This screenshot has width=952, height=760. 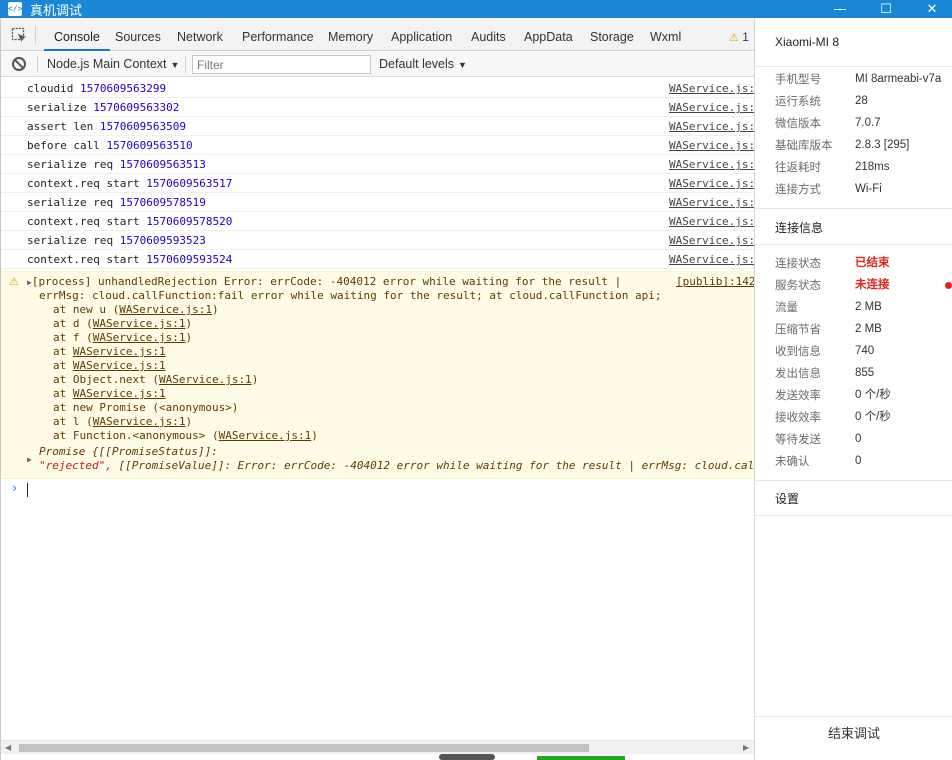 What do you see at coordinates (423, 64) in the screenshot?
I see `log-levels-dropdown: Default levels ▼` at bounding box center [423, 64].